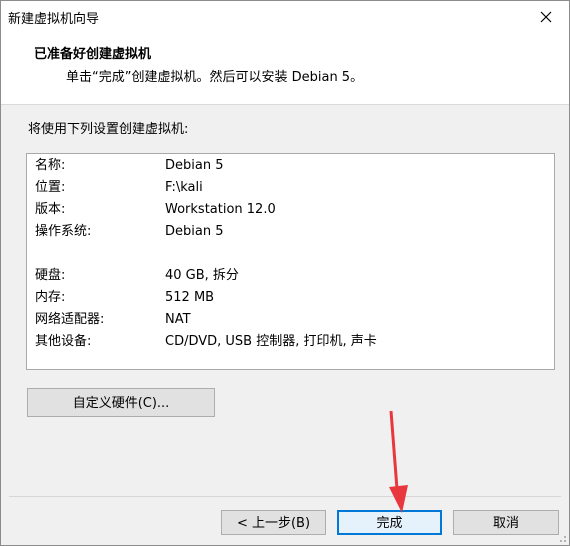 This screenshot has height=546, width=570. What do you see at coordinates (184, 187) in the screenshot?
I see `summary-value: F:\kali` at bounding box center [184, 187].